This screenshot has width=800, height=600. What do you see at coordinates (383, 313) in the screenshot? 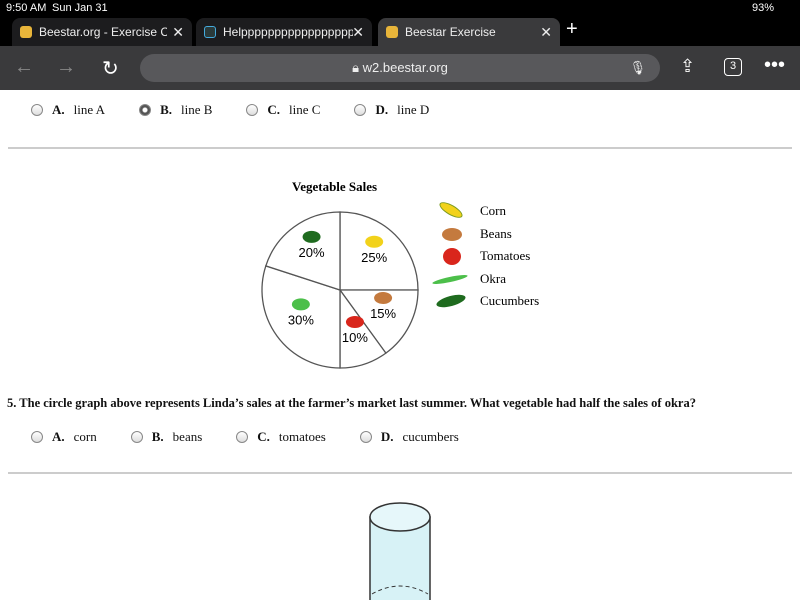
I see `slice-label: 15%` at bounding box center [383, 313].